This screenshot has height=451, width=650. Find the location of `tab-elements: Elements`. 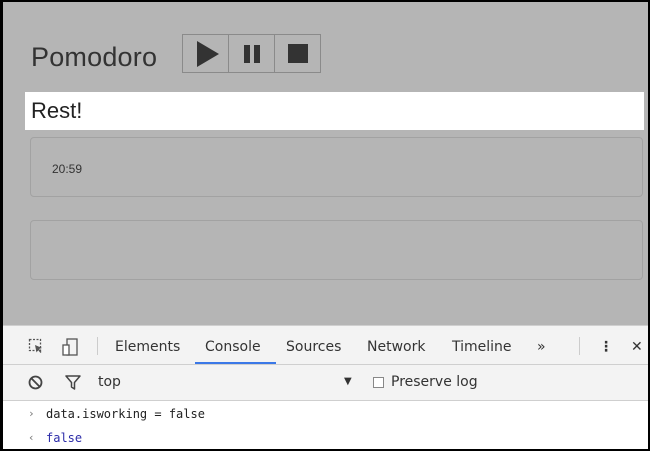

tab-elements: Elements is located at coordinates (147, 347).